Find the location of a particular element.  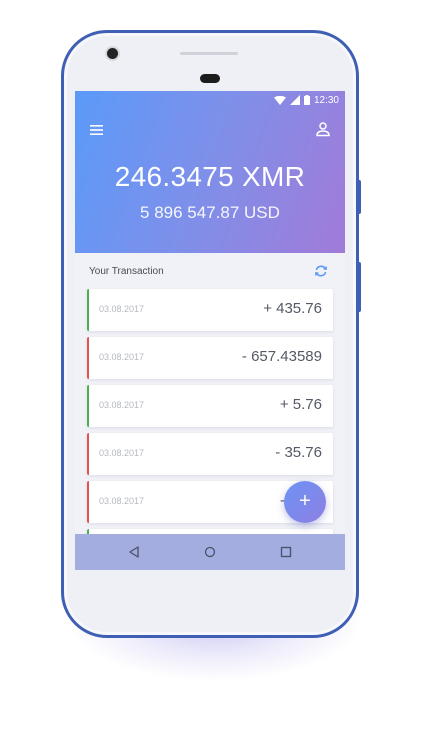

status-time: 12:30 is located at coordinates (326, 100).